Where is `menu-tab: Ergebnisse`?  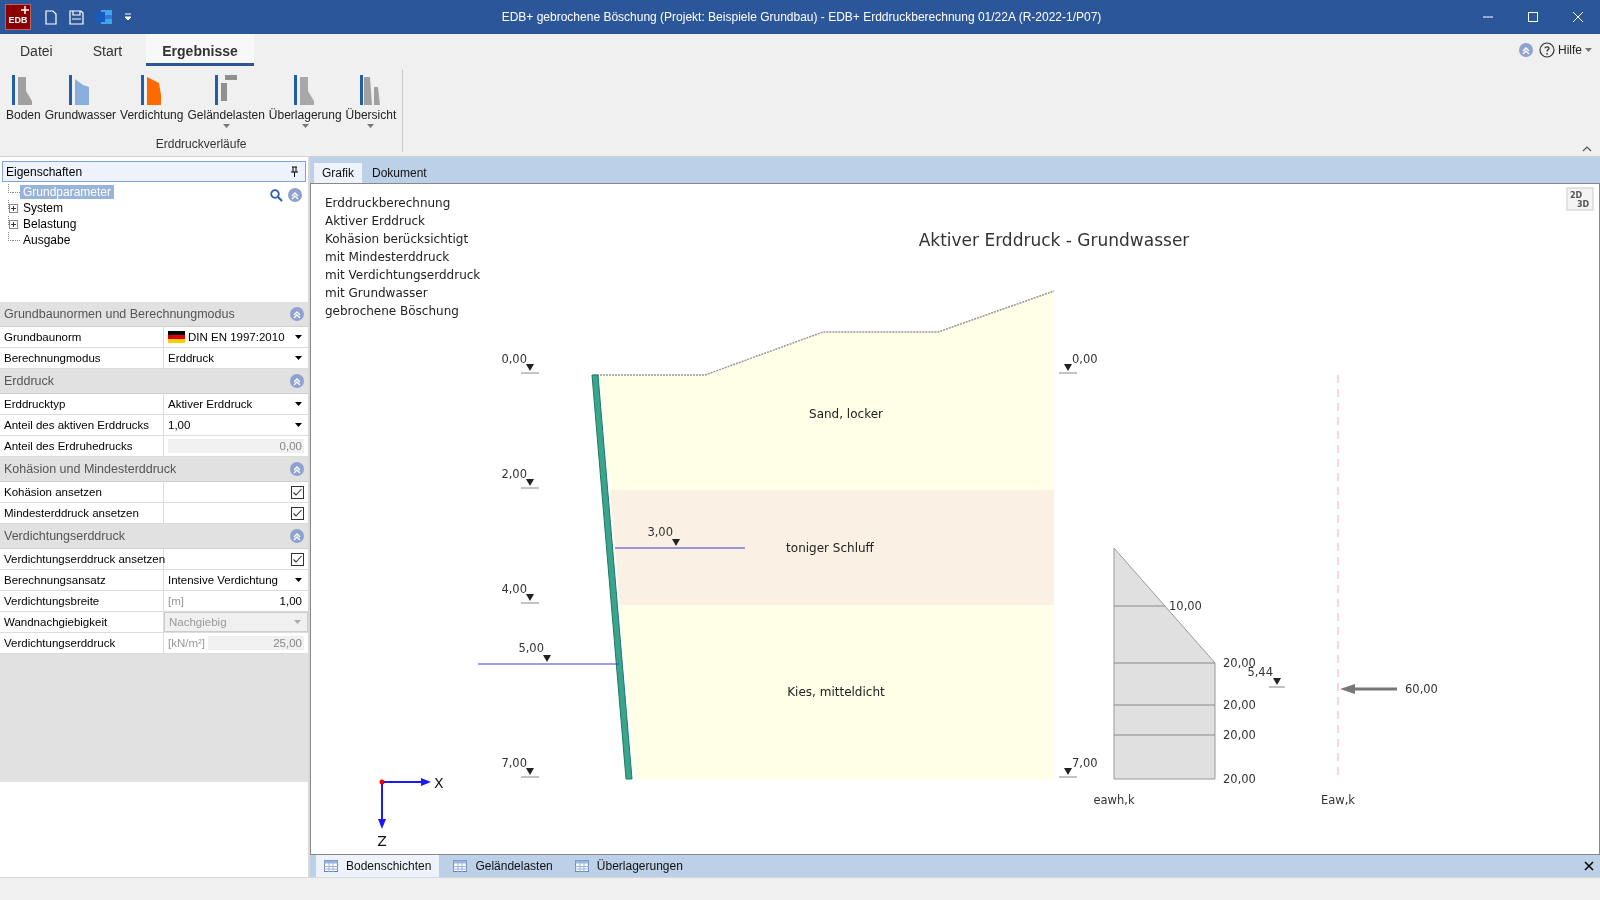
menu-tab: Ergebnisse is located at coordinates (200, 50).